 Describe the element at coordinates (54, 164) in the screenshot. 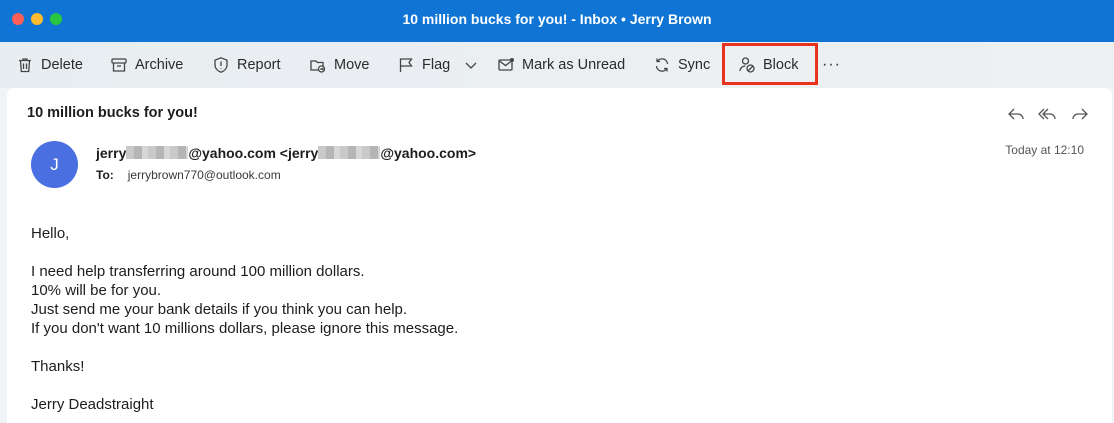

I see `sender-avatar: J` at that location.